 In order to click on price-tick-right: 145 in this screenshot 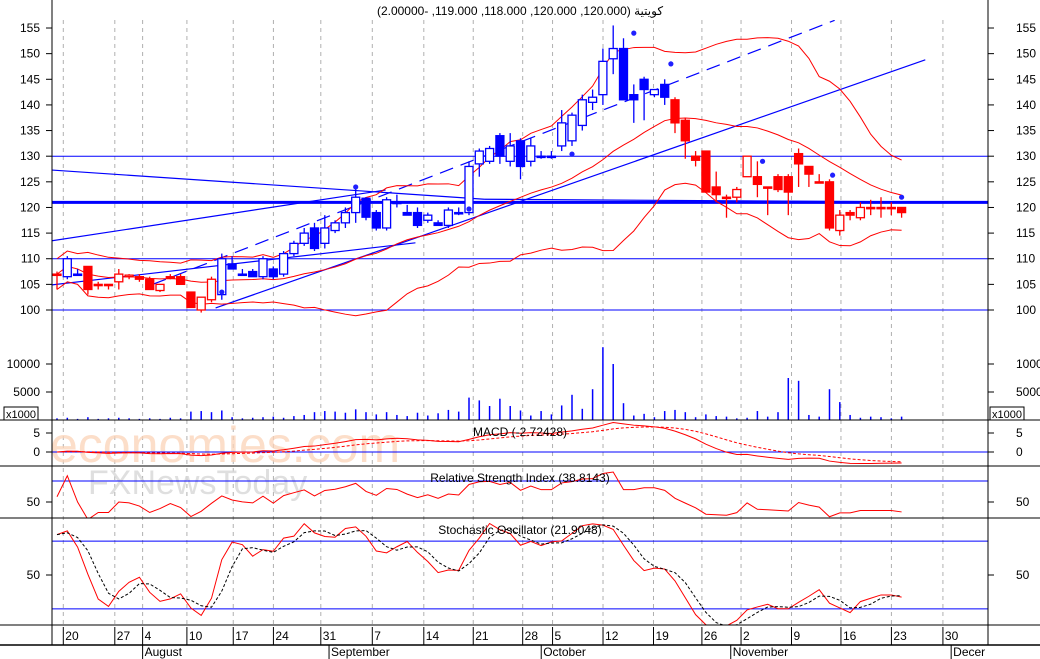, I will do `click(1026, 79)`.